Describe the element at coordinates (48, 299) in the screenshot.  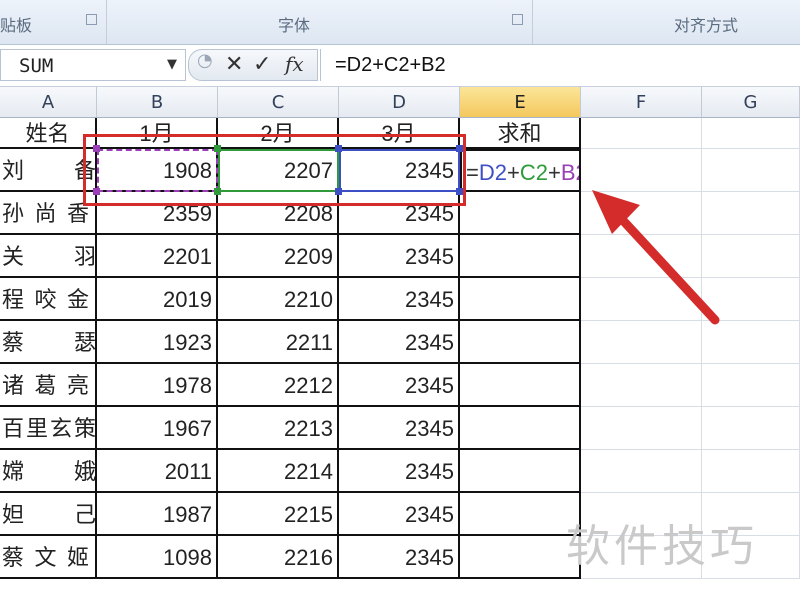
I see `cell-name: 程咬金` at that location.